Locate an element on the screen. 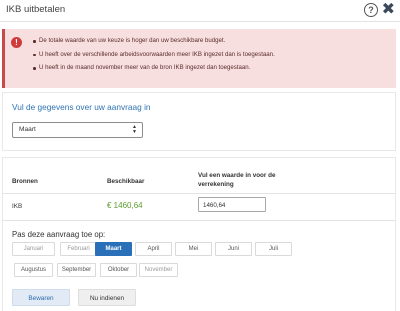 The width and height of the screenshot is (400, 311). amount-input-value: 1460,64 is located at coordinates (214, 205).